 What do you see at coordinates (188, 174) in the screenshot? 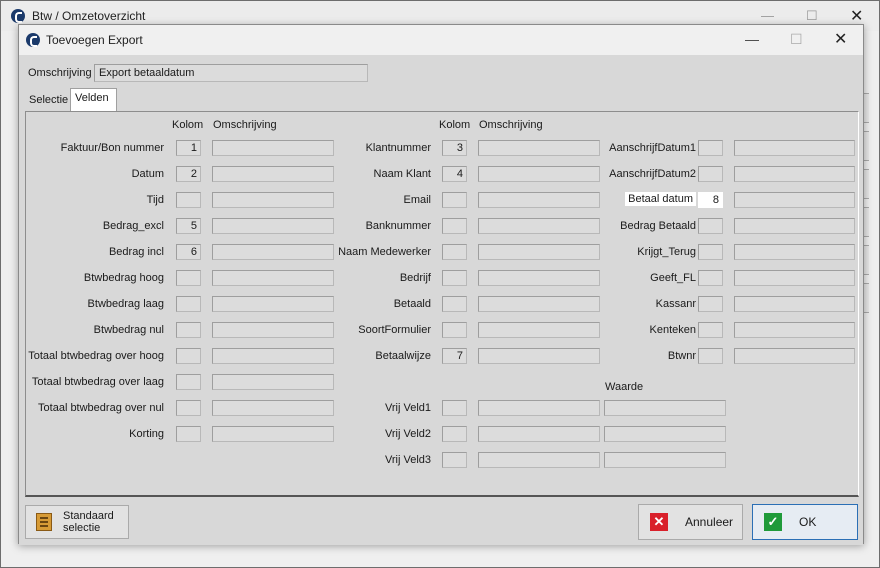
I see `kolom-input: 2` at bounding box center [188, 174].